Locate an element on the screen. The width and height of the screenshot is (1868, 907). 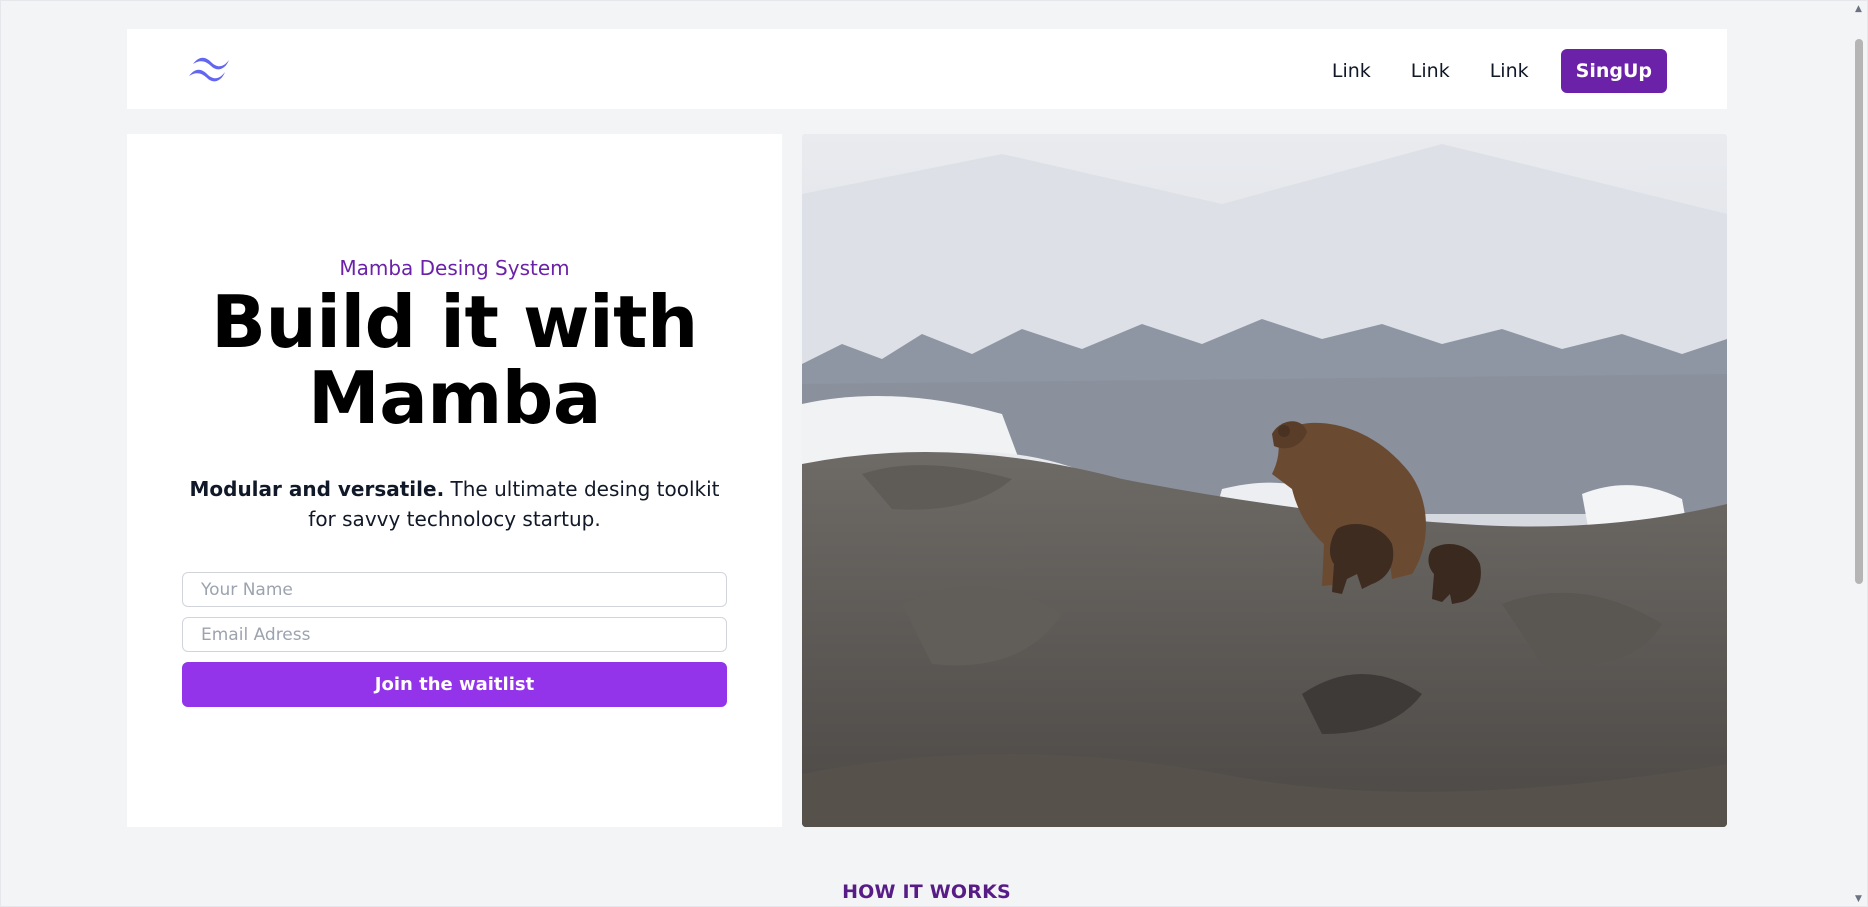
hero-eyebrow: Mamba Desing System is located at coordinates (454, 268).